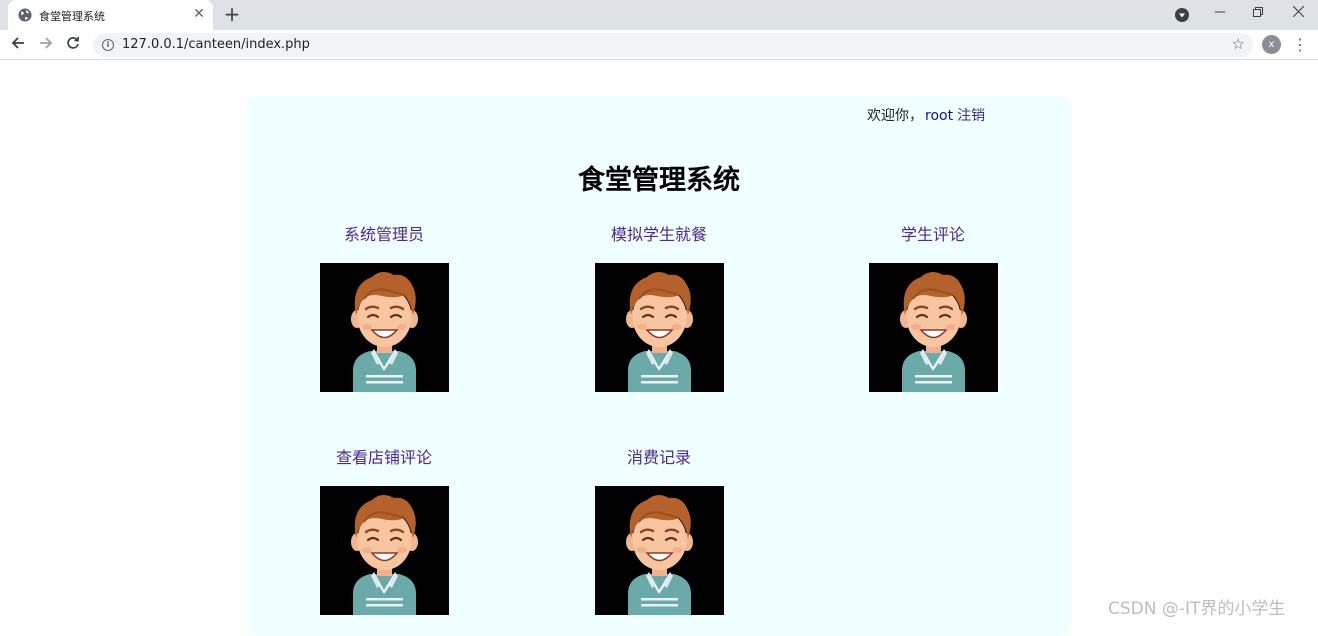  What do you see at coordinates (1220, 14) in the screenshot?
I see `minimize-icon` at bounding box center [1220, 14].